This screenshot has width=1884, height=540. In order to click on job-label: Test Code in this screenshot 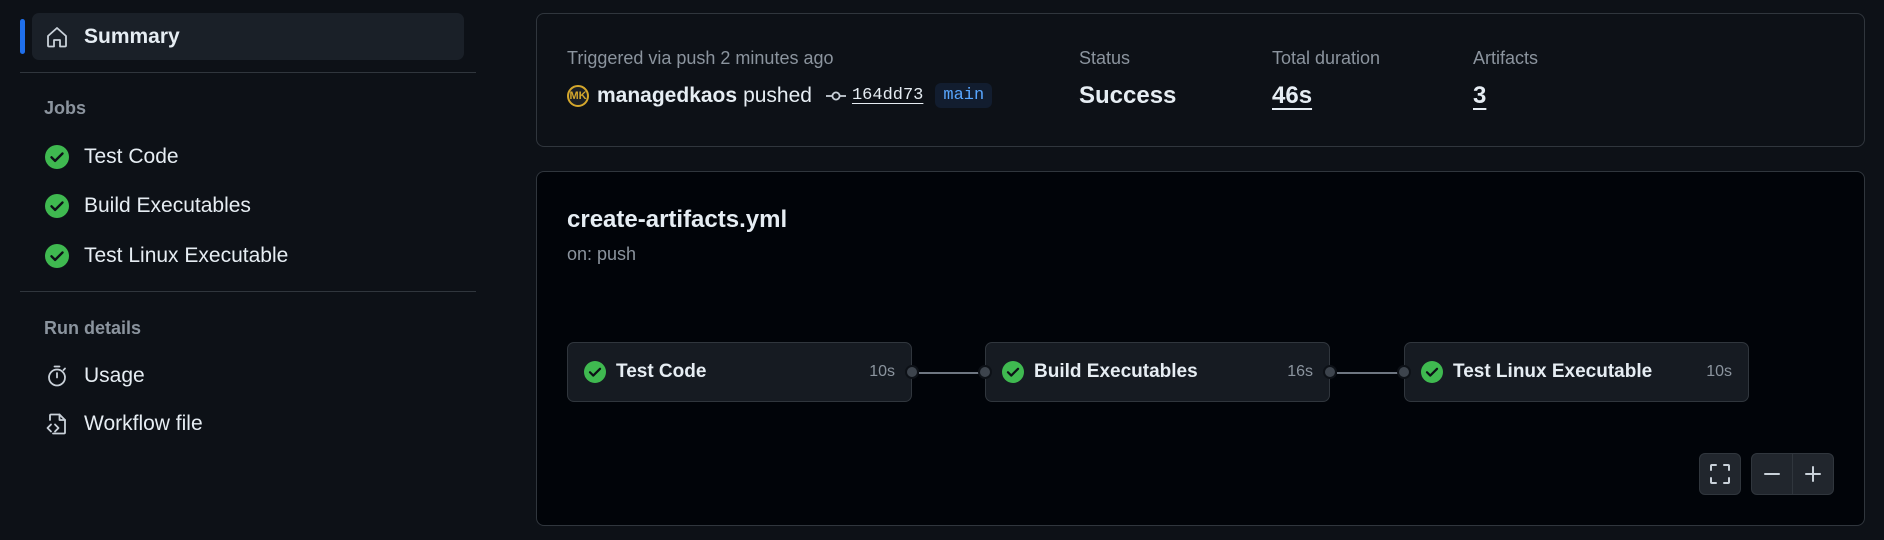, I will do `click(131, 156)`.